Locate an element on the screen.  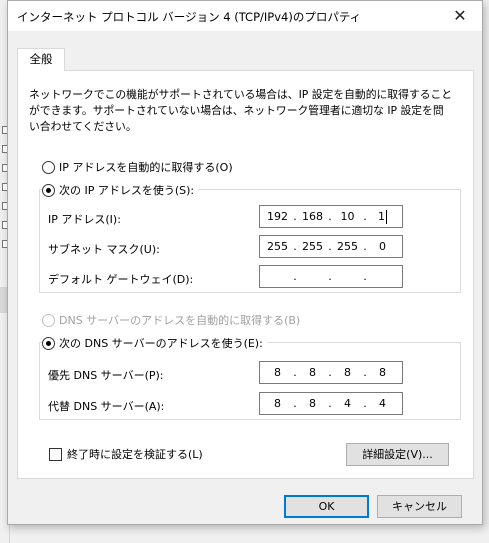
title-bar: インターネット プロトコル バージョン 4 (TCP/IPv4)のプロパティ ✕ is located at coordinates (245, 16).